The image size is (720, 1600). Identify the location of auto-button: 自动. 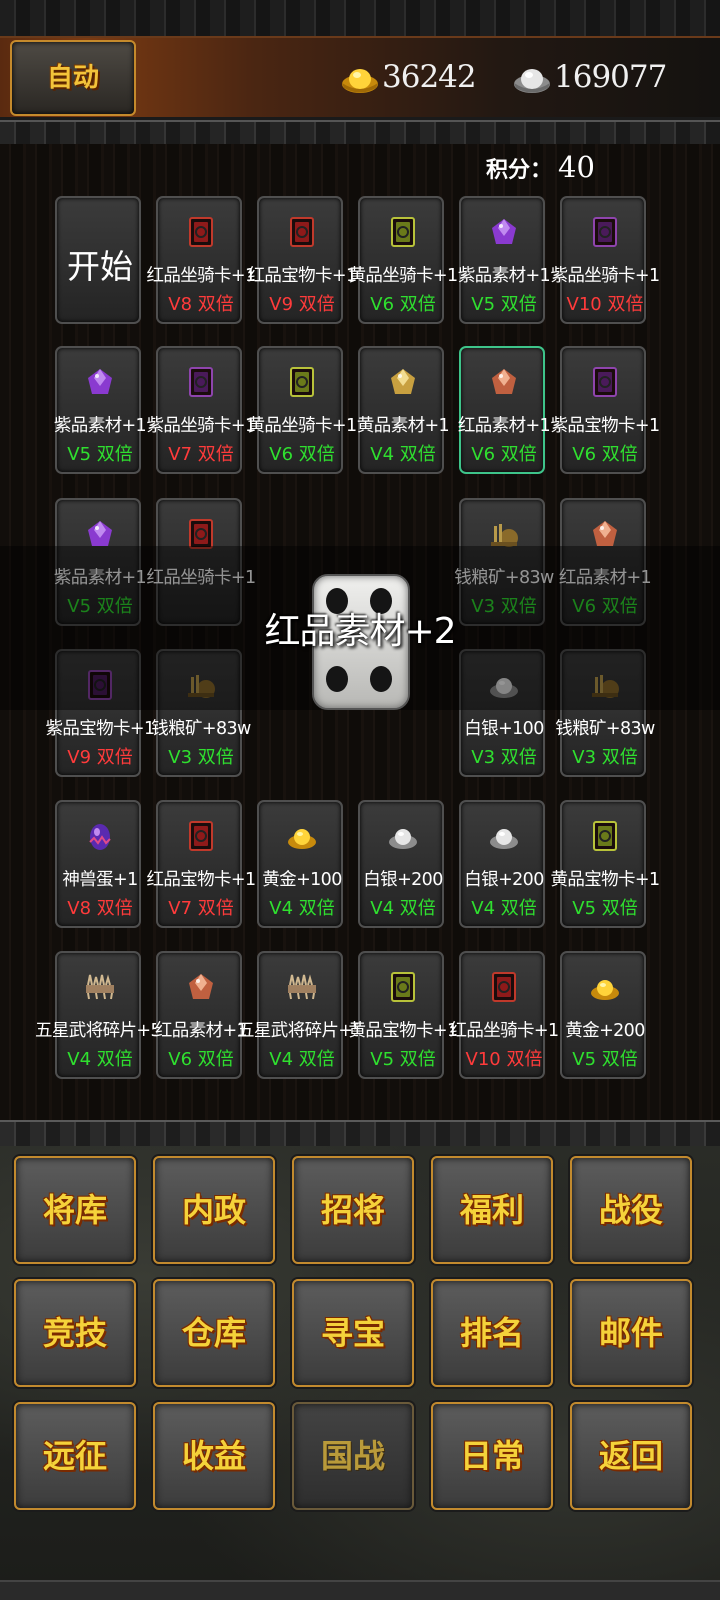
(73, 78).